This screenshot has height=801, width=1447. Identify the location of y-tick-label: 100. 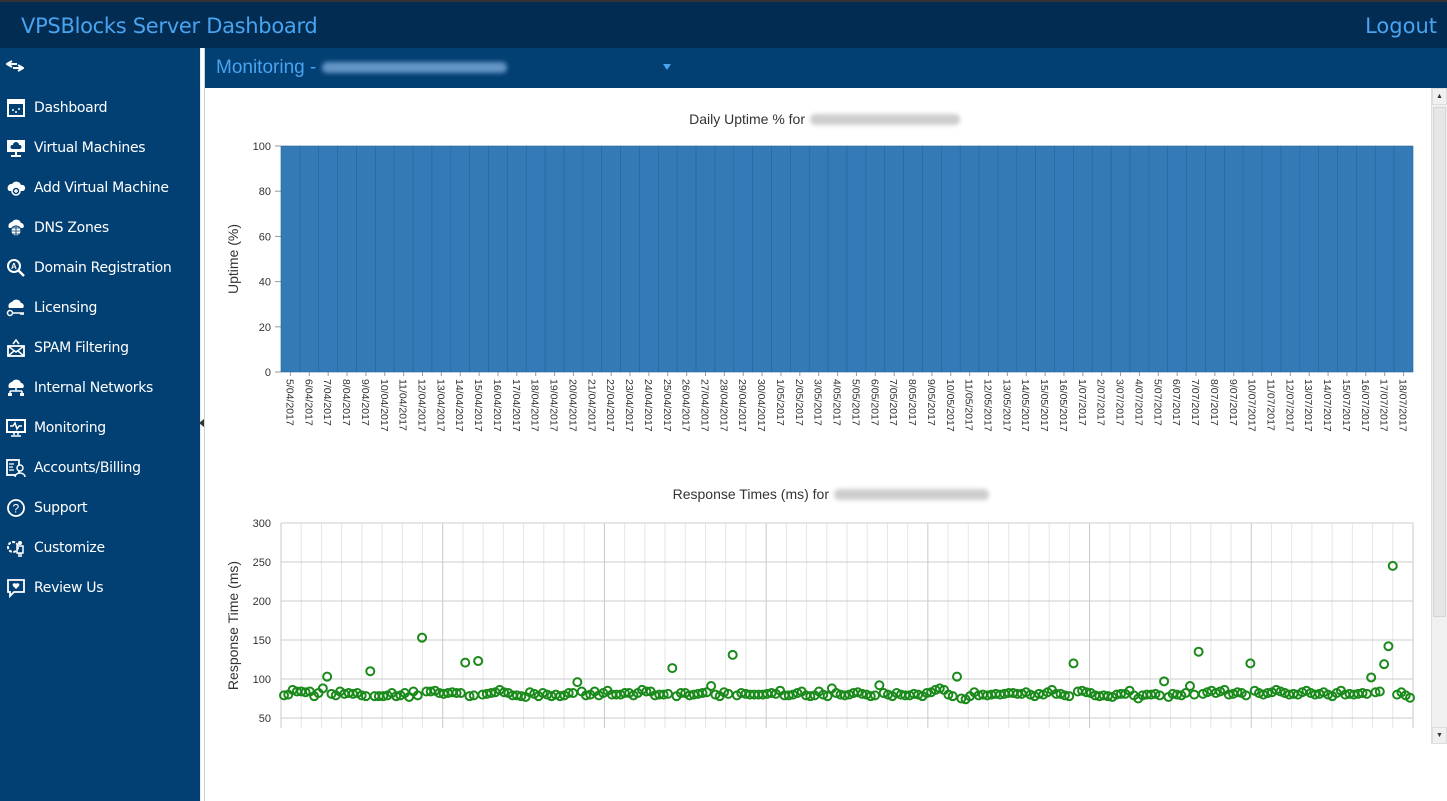
(262, 680).